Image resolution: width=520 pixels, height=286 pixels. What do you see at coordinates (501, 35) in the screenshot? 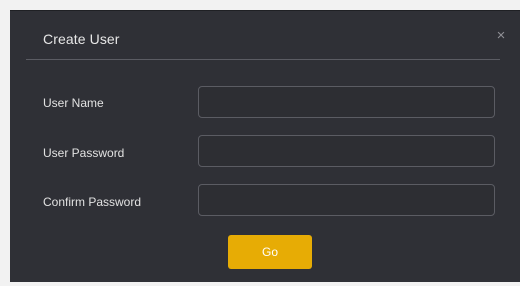
I see `close-icon: ×` at bounding box center [501, 35].